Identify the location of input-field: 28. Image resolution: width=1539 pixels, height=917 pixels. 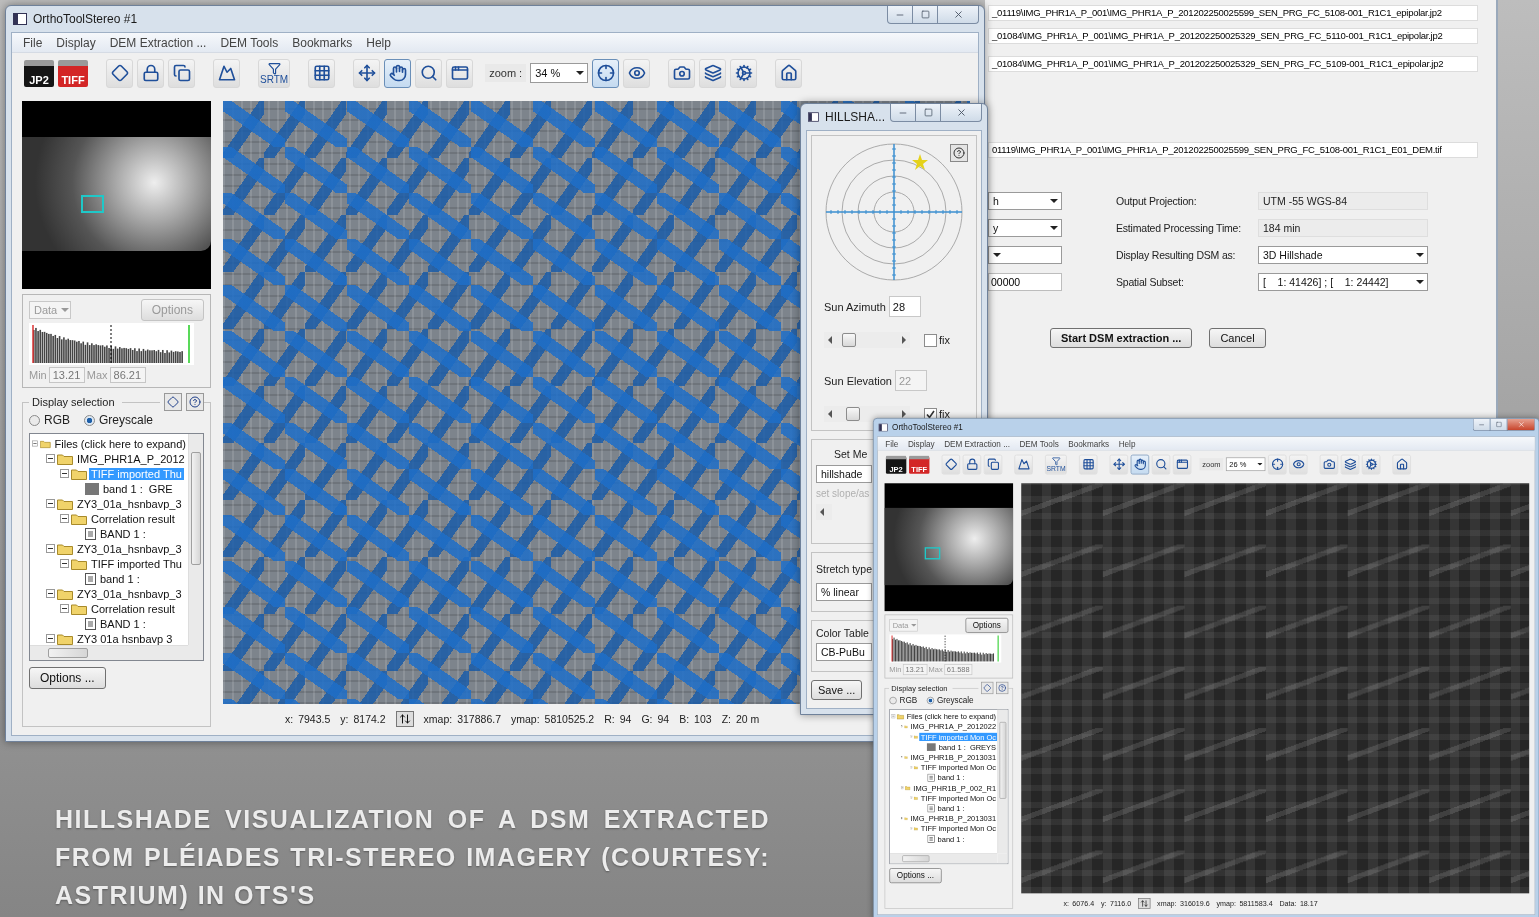
(904, 306).